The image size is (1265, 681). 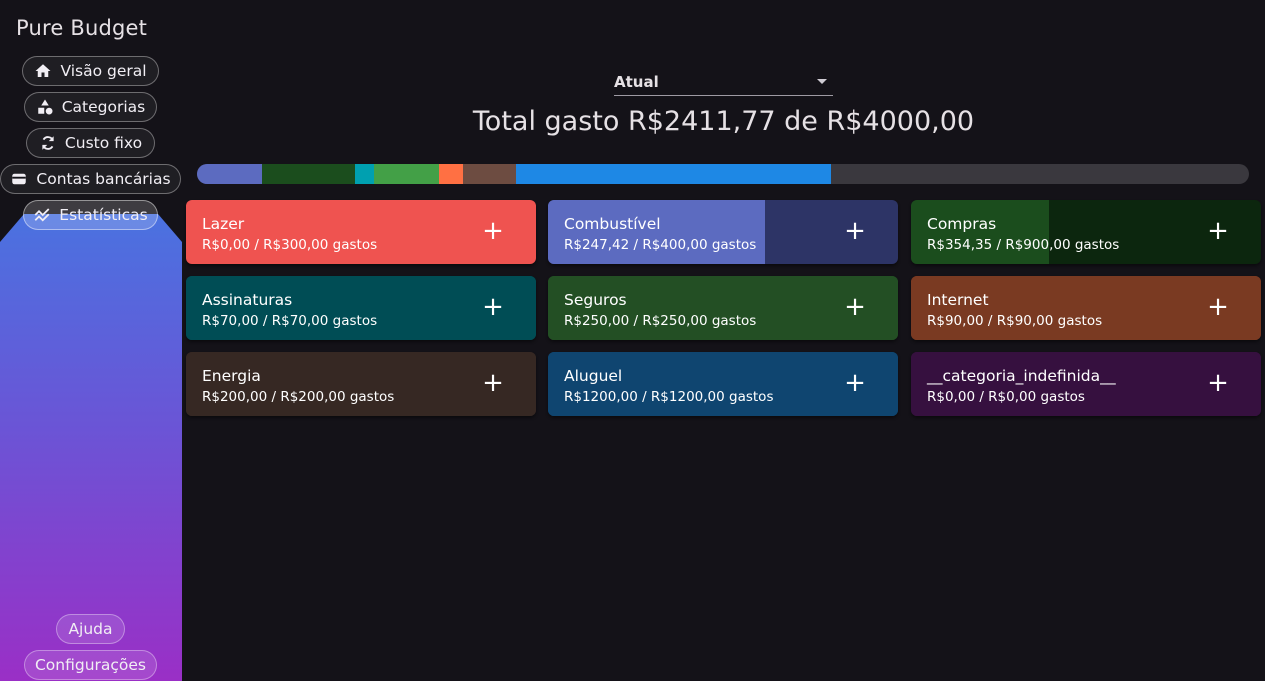 I want to click on period-select: Atual, so click(x=723, y=82).